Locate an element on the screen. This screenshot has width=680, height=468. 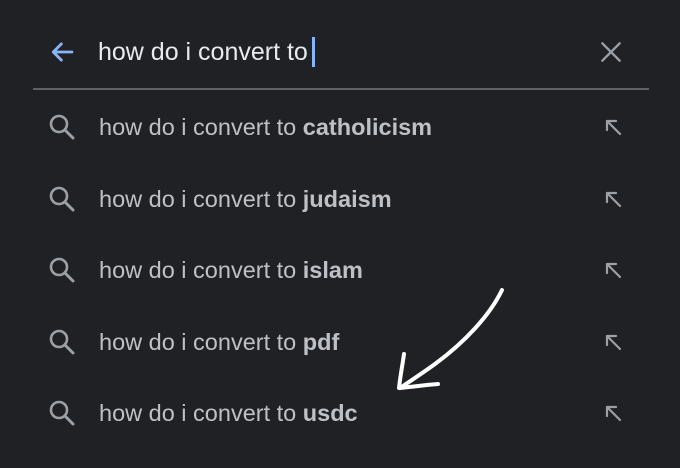
back-button is located at coordinates (62, 52).